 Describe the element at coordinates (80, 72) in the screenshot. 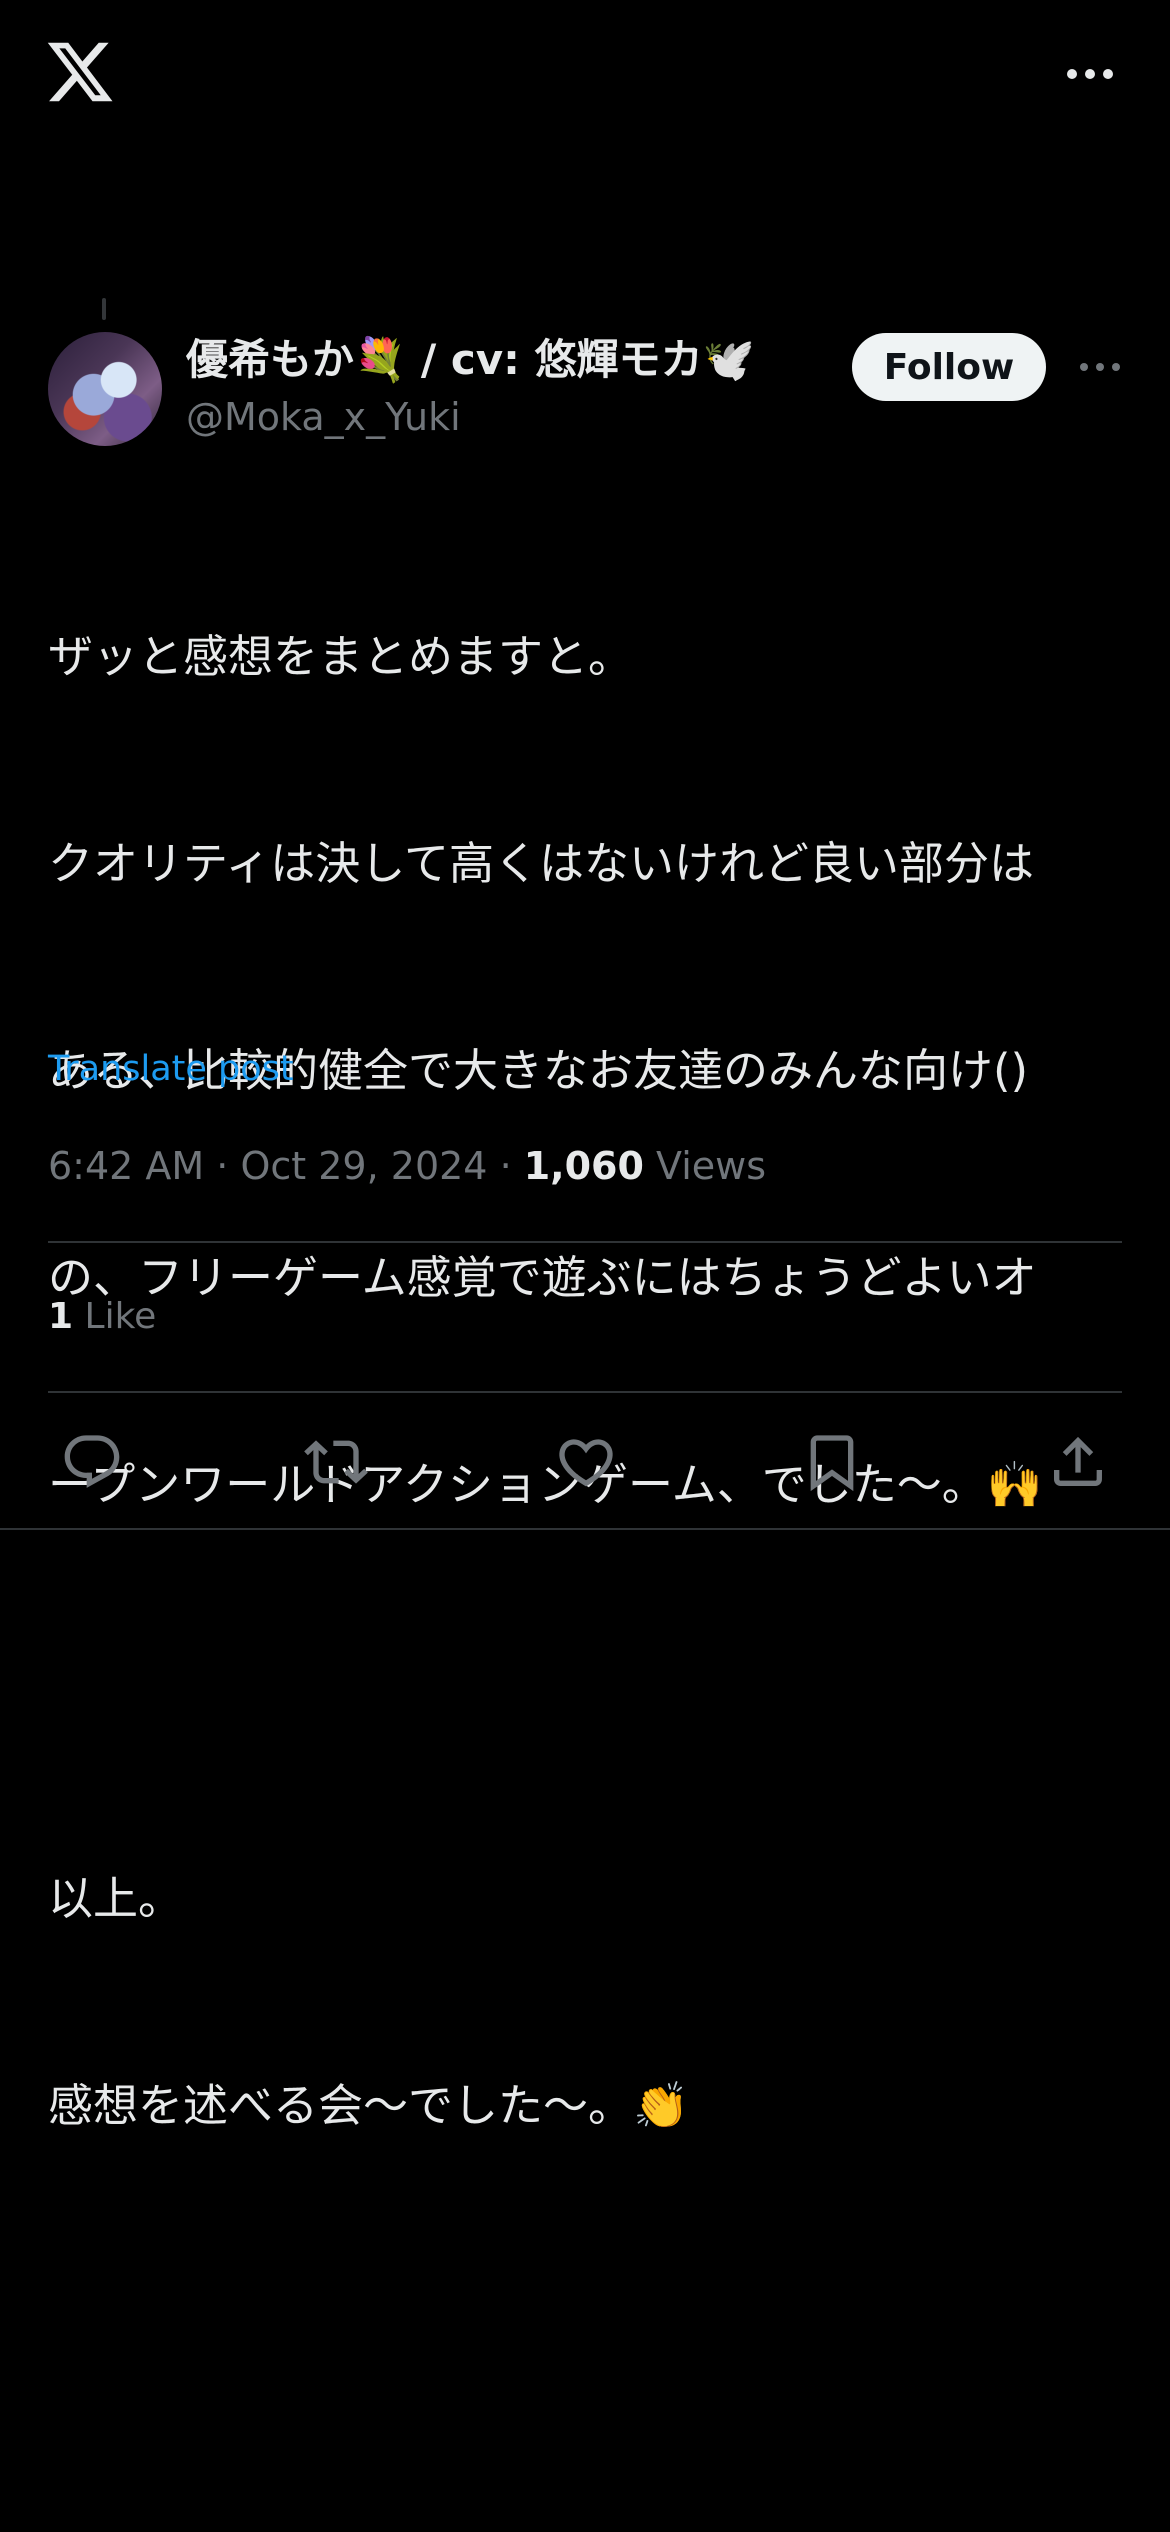

I see `x-logo-icon` at that location.